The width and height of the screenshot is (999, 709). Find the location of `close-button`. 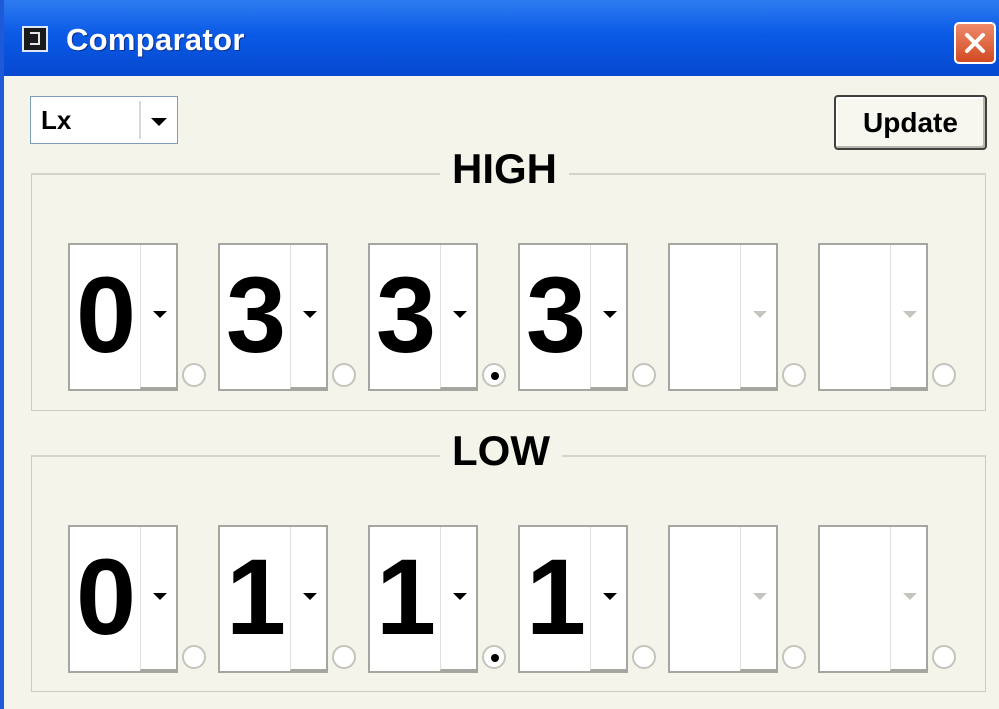

close-button is located at coordinates (975, 43).